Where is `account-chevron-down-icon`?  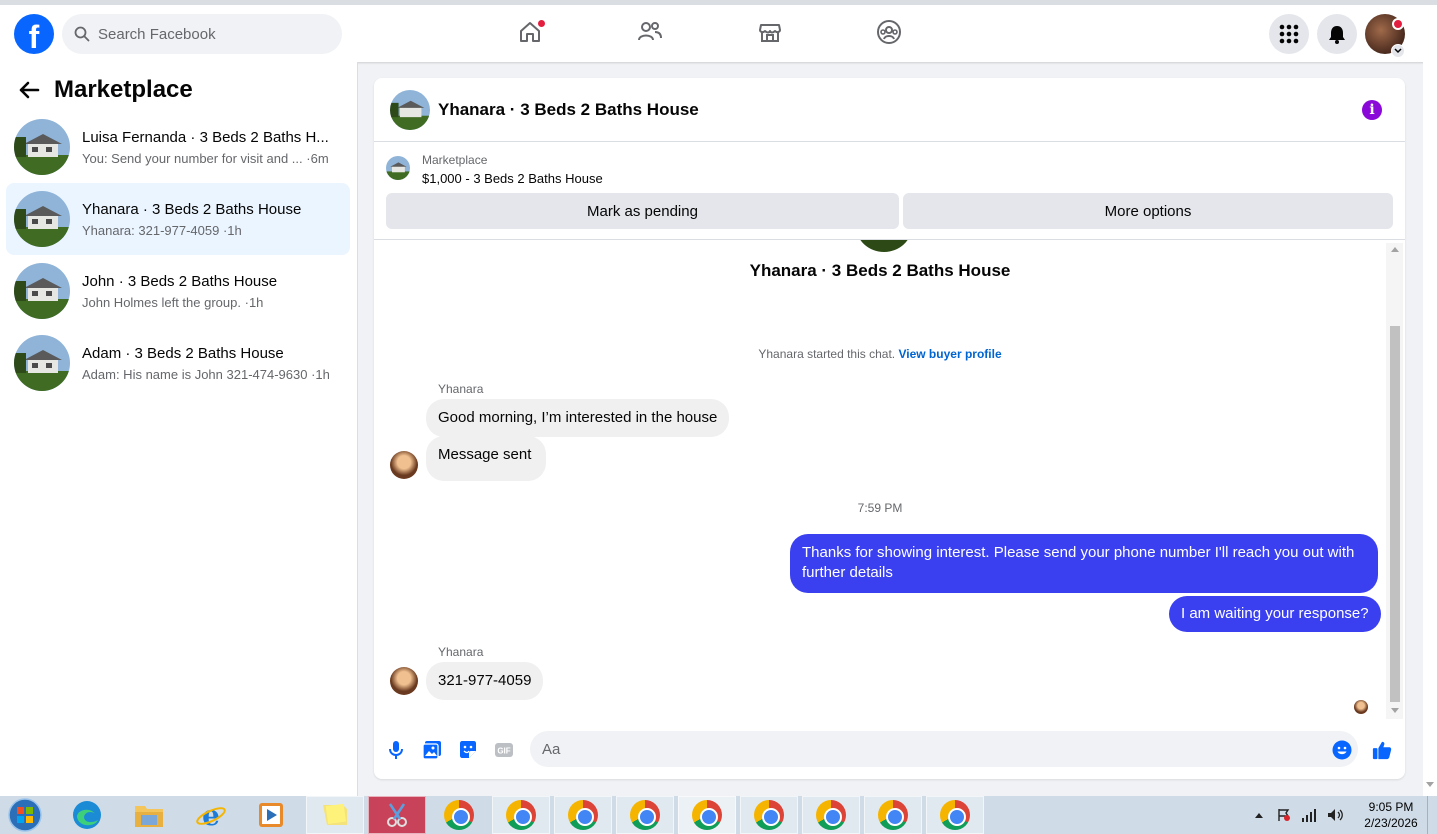 account-chevron-down-icon is located at coordinates (1398, 51).